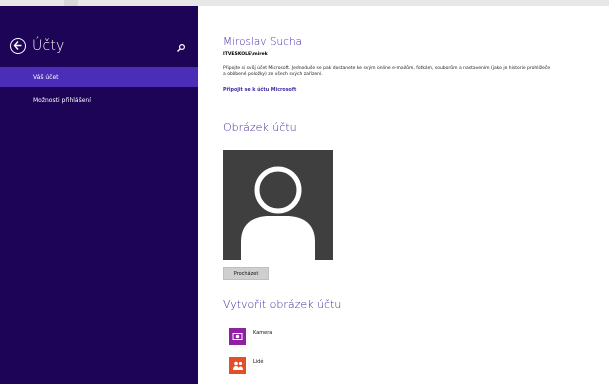 This screenshot has height=384, width=609. Describe the element at coordinates (62, 100) in the screenshot. I see `sidebar-item-label: Možnosti přihlášení` at that location.